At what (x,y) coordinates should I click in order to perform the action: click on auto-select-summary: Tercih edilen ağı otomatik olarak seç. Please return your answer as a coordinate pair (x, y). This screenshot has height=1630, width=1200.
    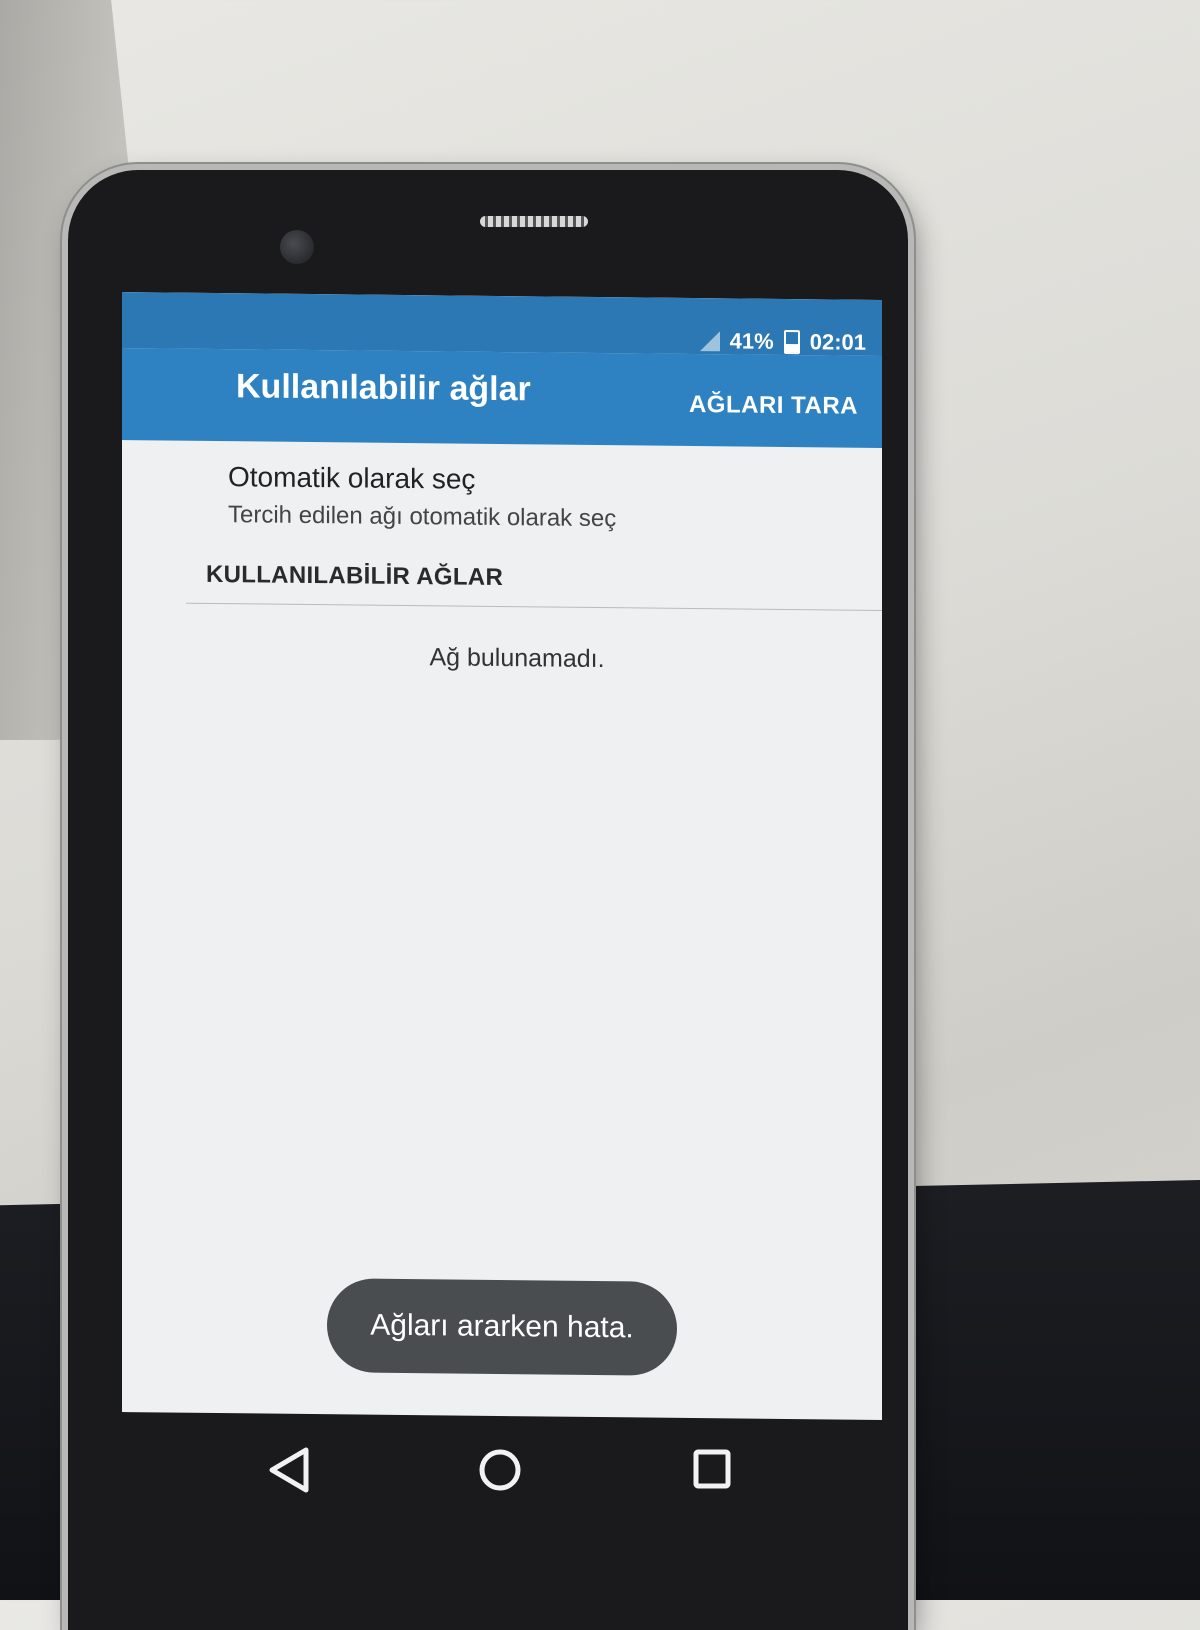
    Looking at the image, I should click on (422, 517).